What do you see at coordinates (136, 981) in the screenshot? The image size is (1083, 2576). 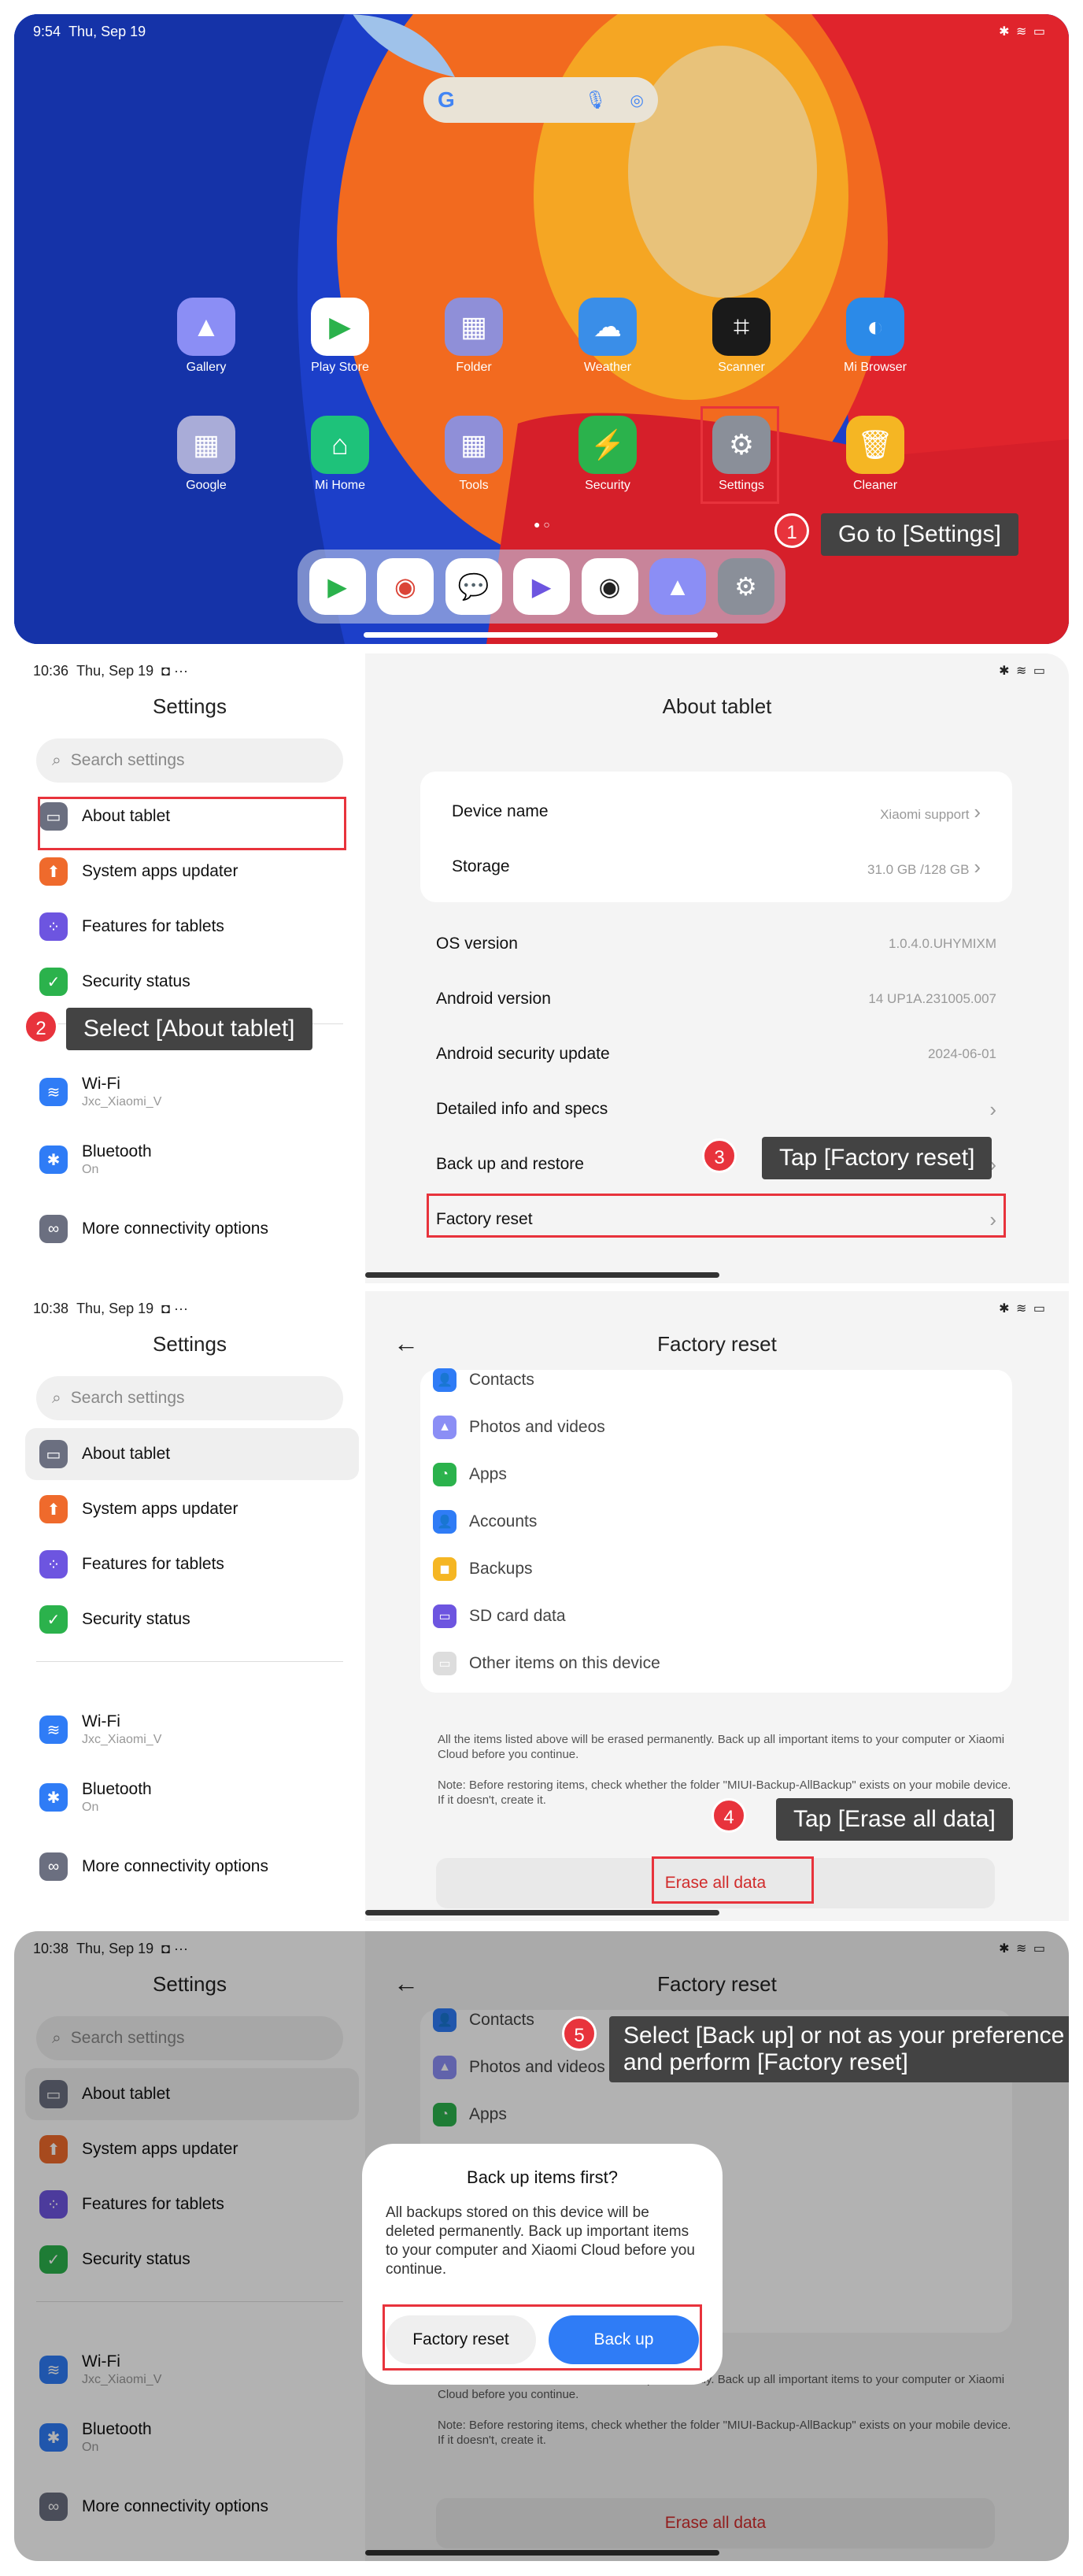 I see `sidebar-item-label: Security status` at bounding box center [136, 981].